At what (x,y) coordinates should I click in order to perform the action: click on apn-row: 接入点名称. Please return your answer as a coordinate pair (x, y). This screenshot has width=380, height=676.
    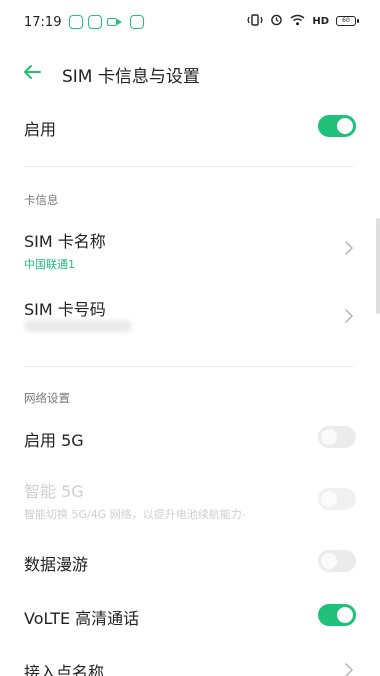
    Looking at the image, I should click on (190, 663).